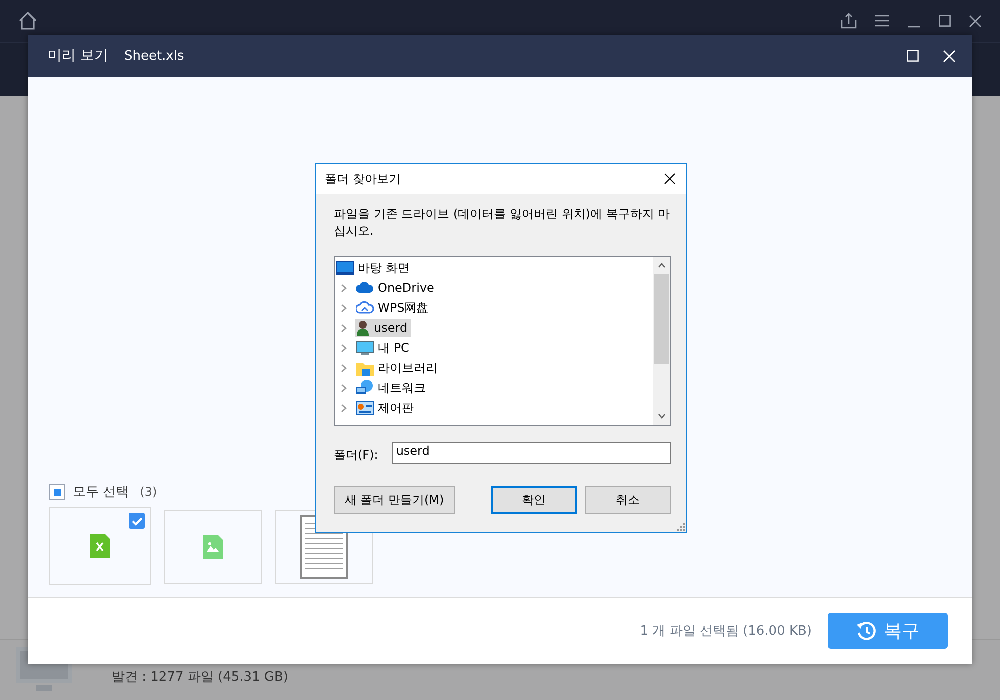  What do you see at coordinates (681, 527) in the screenshot?
I see `resize-grip-icon` at bounding box center [681, 527].